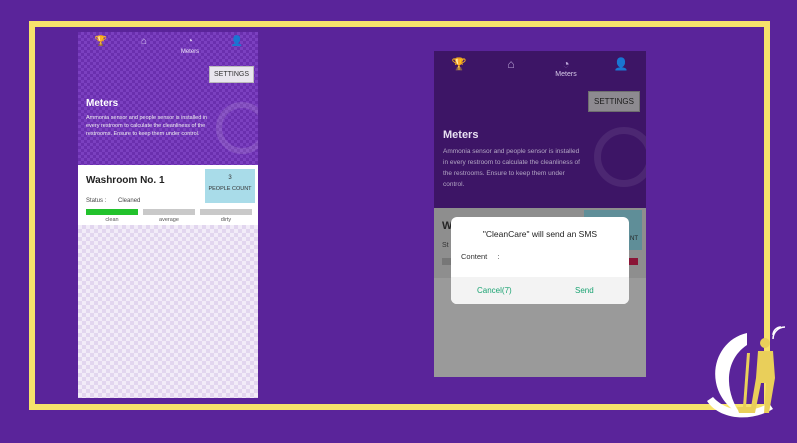 Image resolution: width=797 pixels, height=443 pixels. Describe the element at coordinates (474, 256) in the screenshot. I see `dialog-content-label: Content` at that location.